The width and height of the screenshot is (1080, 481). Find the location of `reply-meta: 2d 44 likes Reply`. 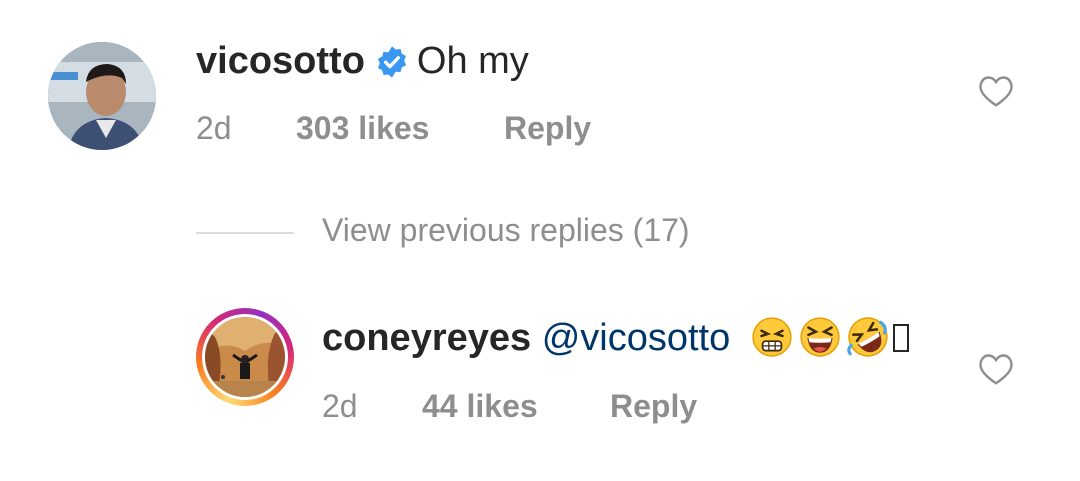

reply-meta: 2d 44 likes Reply is located at coordinates (509, 406).